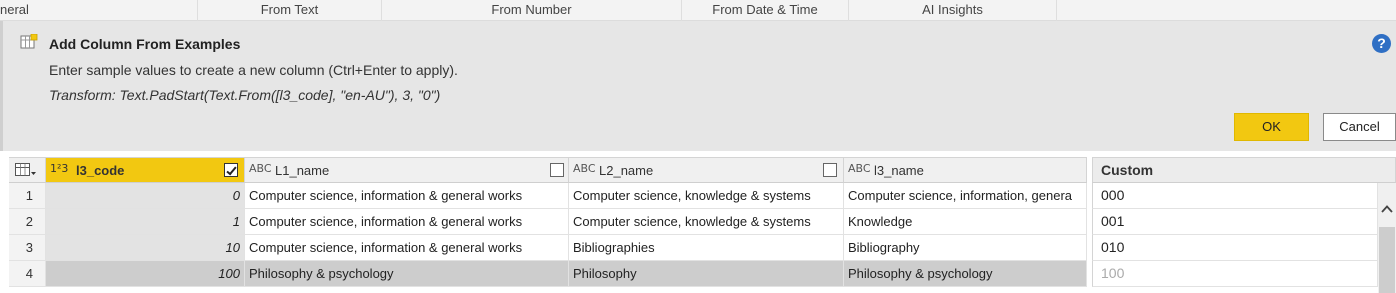  Describe the element at coordinates (231, 170) in the screenshot. I see `column-checkbox-l3-code` at that location.